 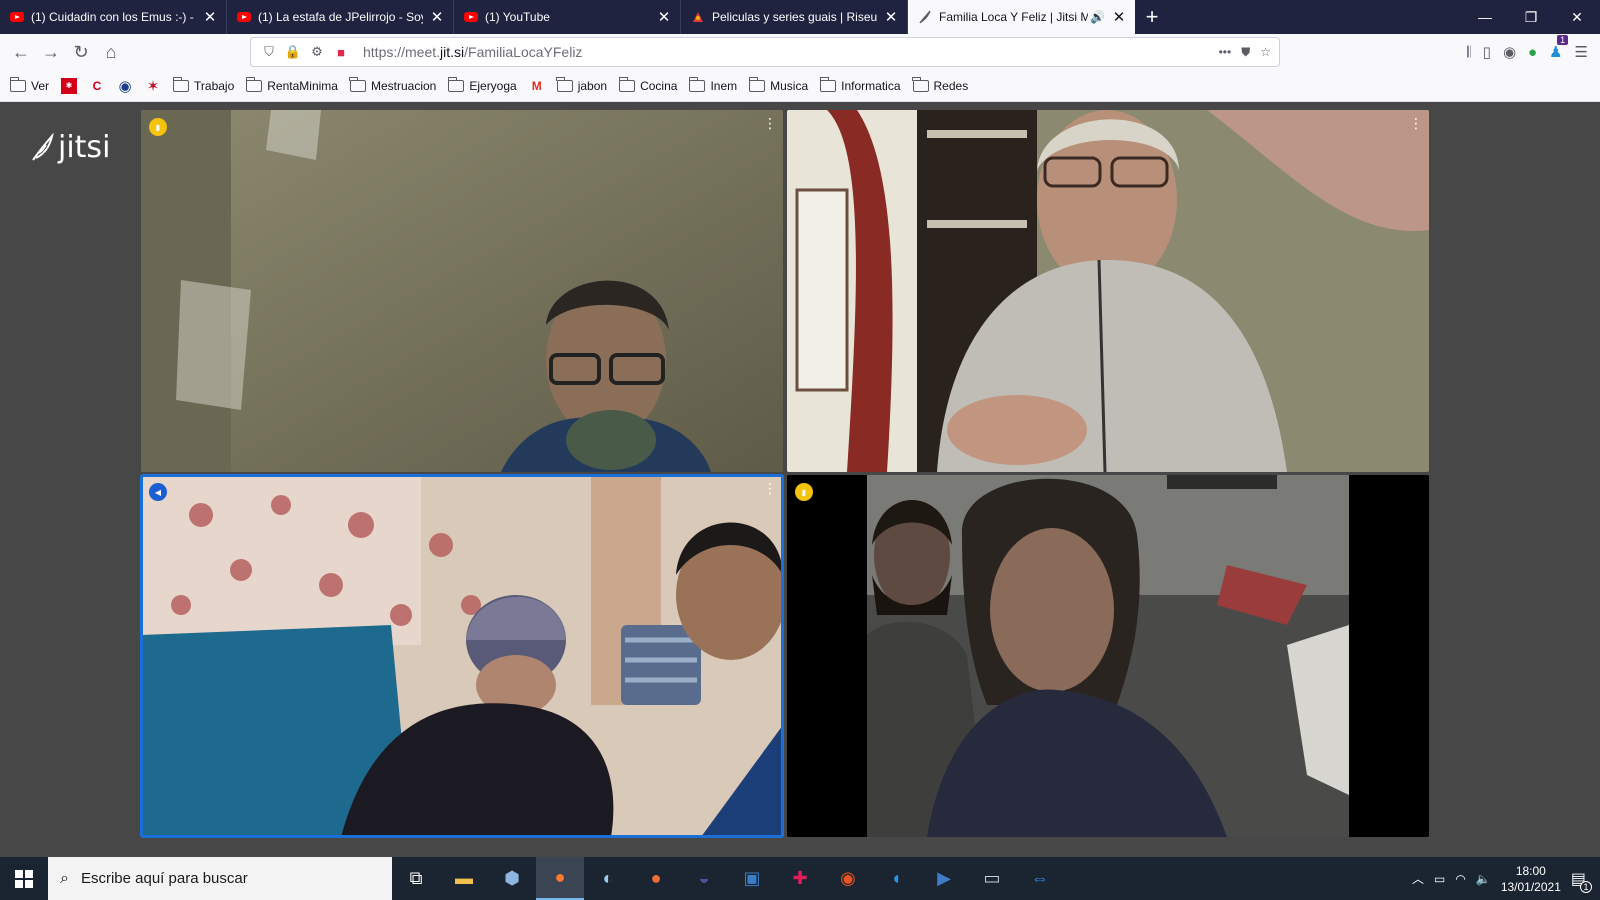 I want to click on bookmark-cocina: Cocina, so click(x=648, y=84).